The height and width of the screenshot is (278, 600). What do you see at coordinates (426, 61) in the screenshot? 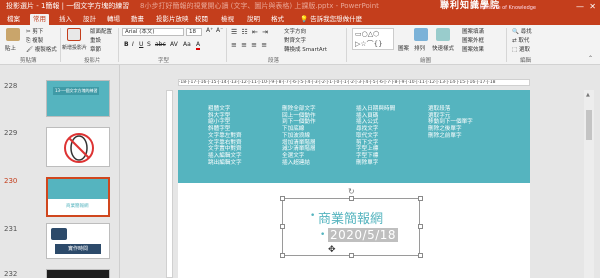
I see `group-drawing-label: 繪圖` at bounding box center [426, 61].